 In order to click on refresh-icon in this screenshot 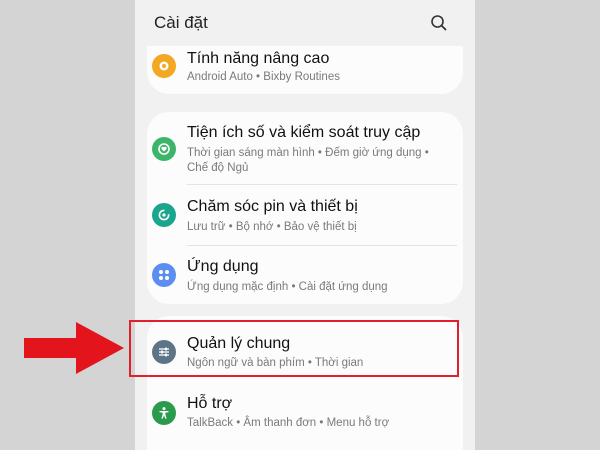, I will do `click(164, 215)`.